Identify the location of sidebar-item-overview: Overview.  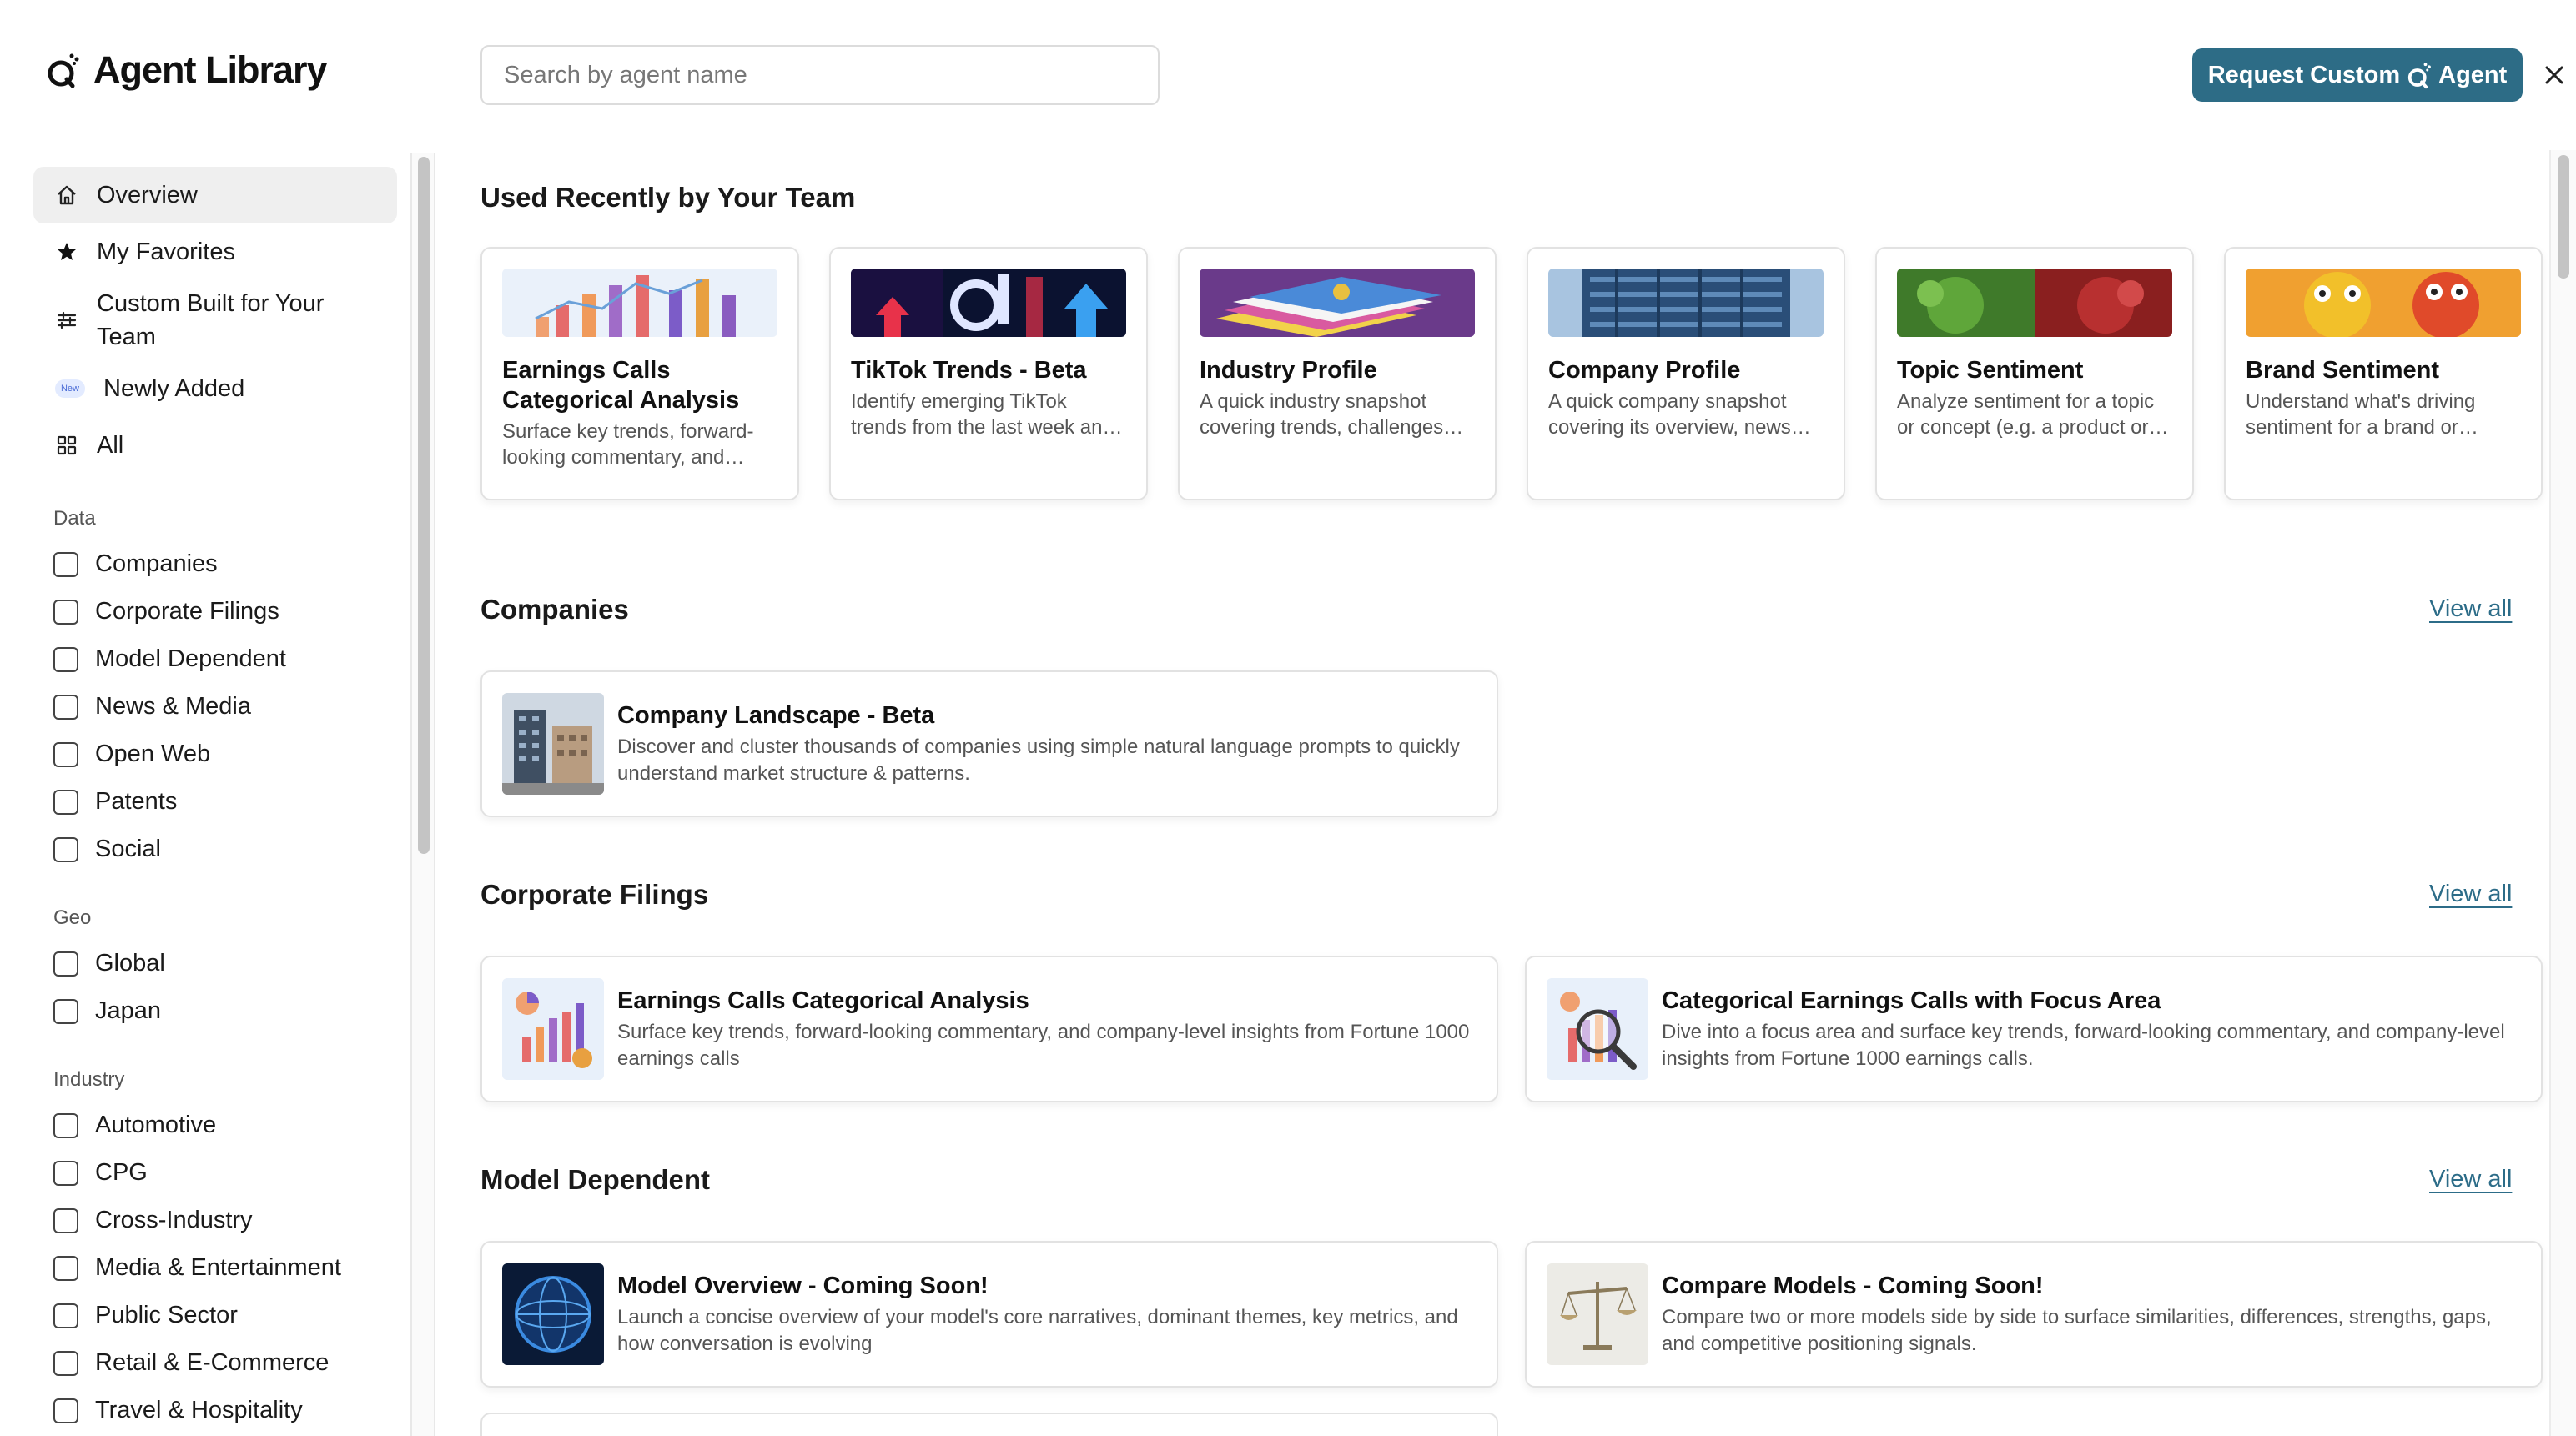
(215, 195).